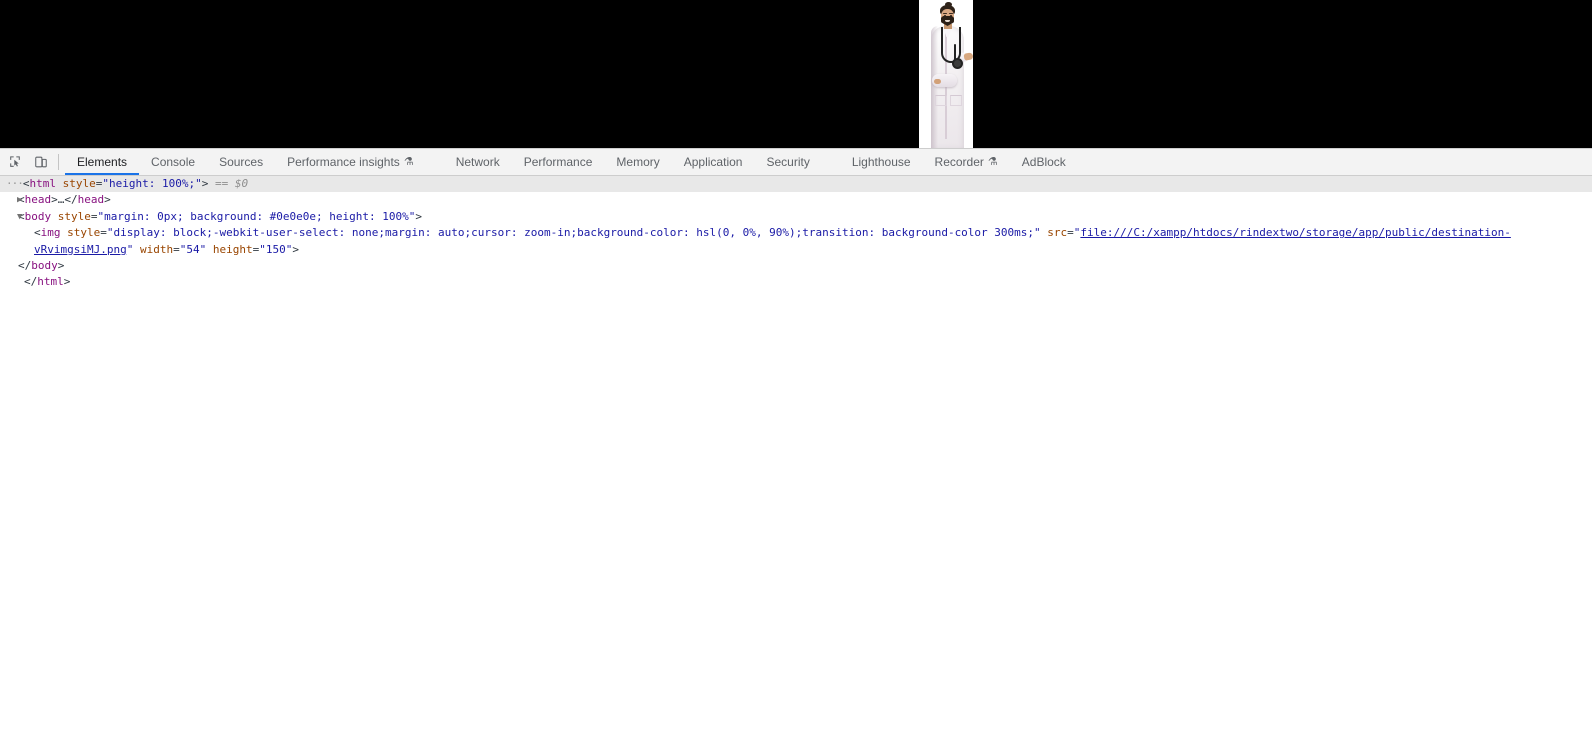  What do you see at coordinates (275, 249) in the screenshot?
I see `img-height-attr-value: "150"` at bounding box center [275, 249].